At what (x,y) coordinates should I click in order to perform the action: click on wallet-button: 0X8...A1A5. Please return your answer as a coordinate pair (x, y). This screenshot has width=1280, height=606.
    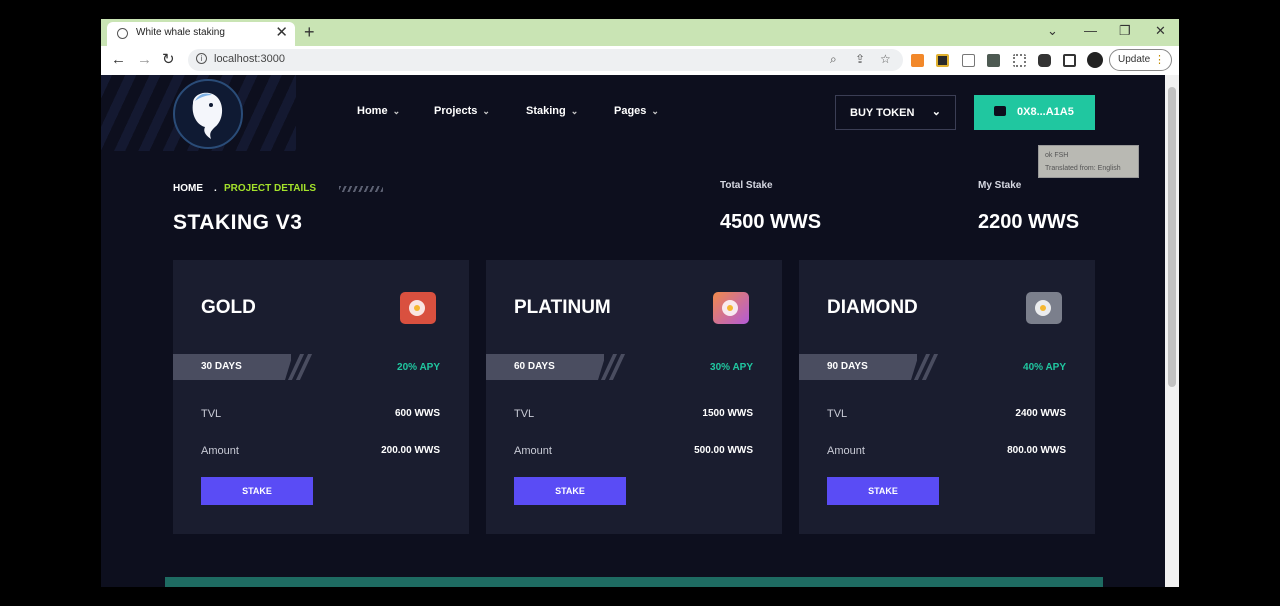
    Looking at the image, I should click on (1034, 112).